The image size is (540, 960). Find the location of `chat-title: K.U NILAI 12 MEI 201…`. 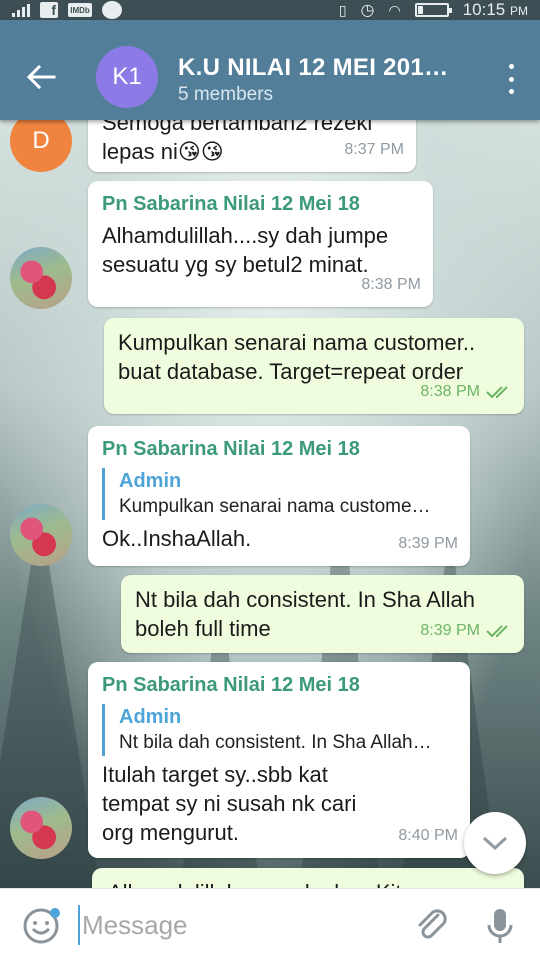

chat-title: K.U NILAI 12 MEI 201… is located at coordinates (313, 68).